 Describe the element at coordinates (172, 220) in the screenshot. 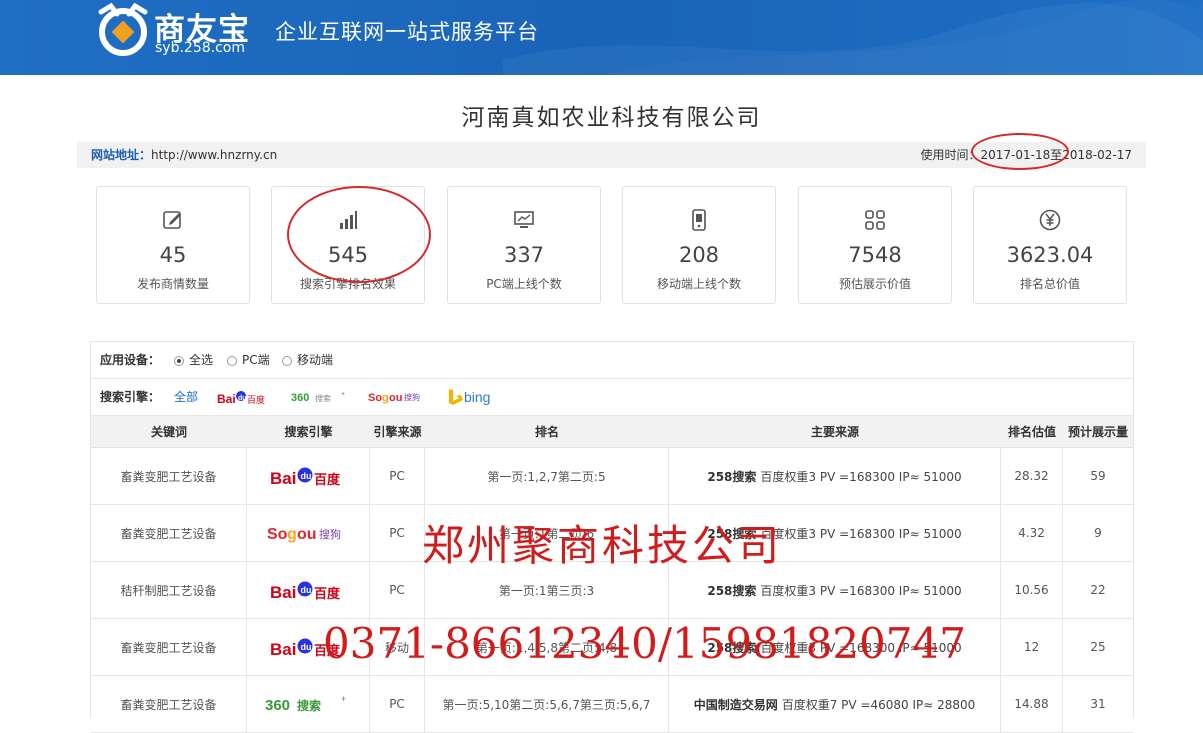

I see `edit-icon` at that location.